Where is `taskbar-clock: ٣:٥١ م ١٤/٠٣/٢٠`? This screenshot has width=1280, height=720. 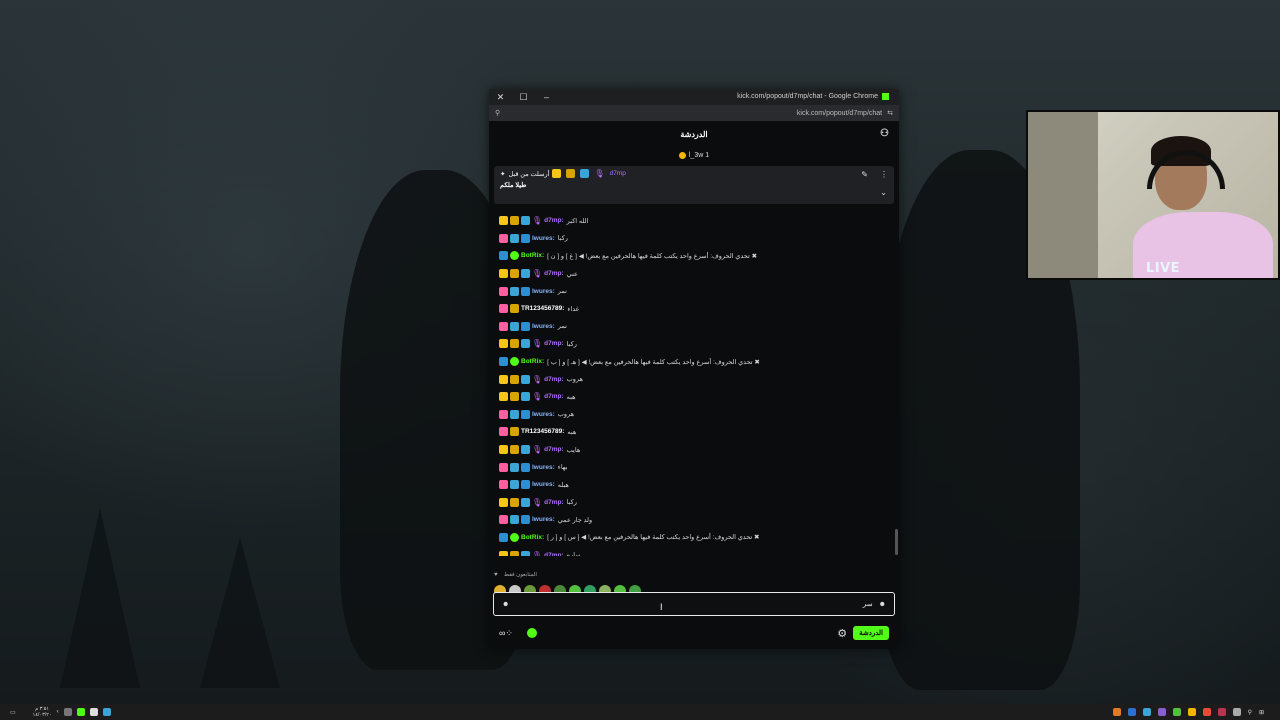
taskbar-clock: ٣:٥١ م ١٤/٠٣/٢٠ is located at coordinates (42, 712).